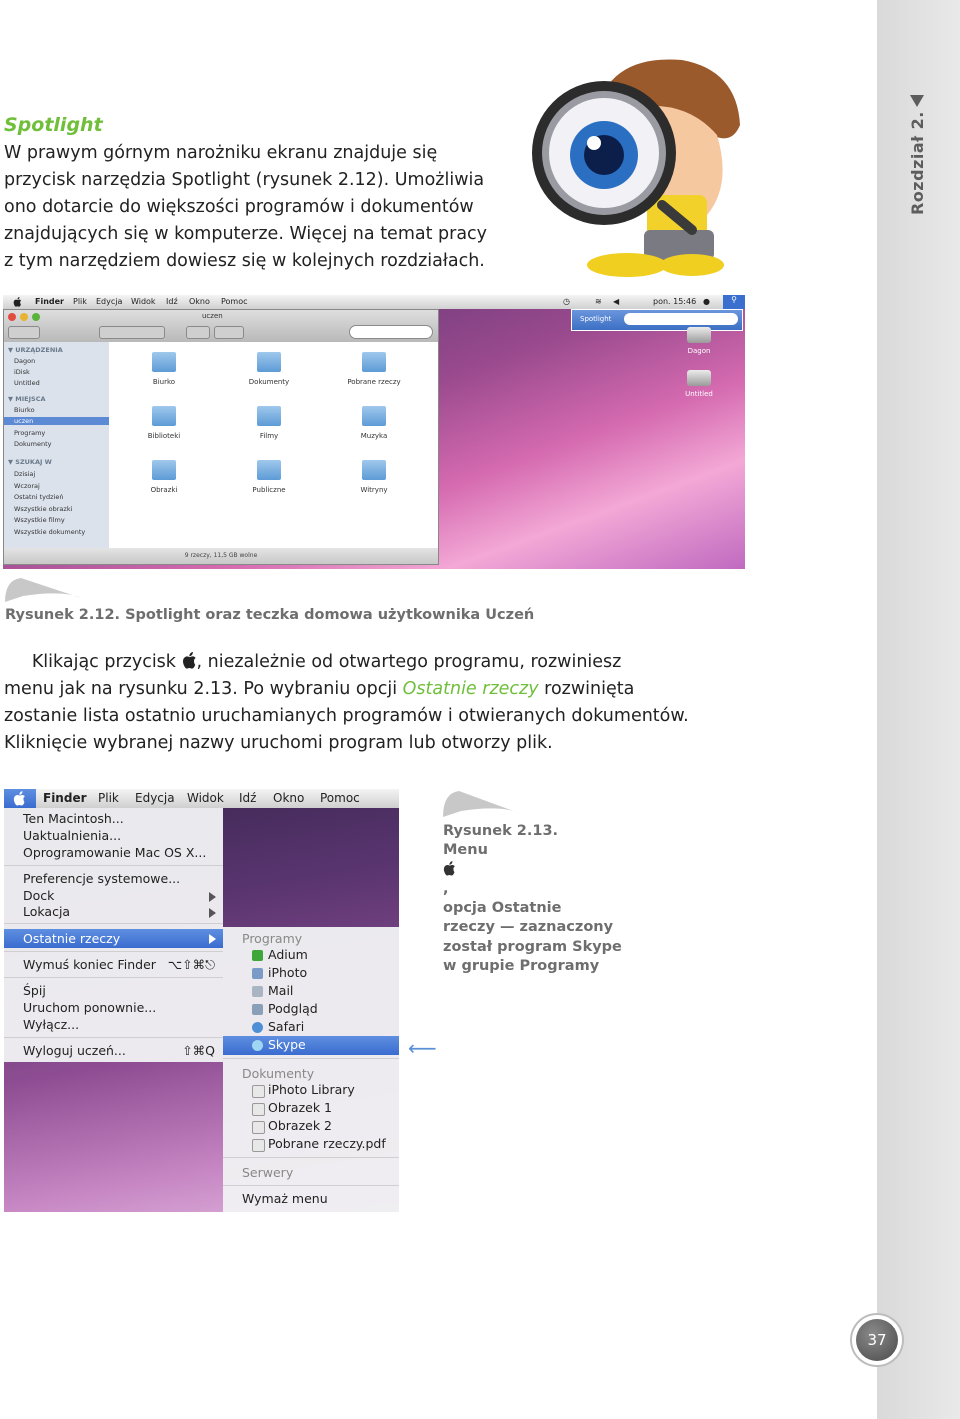 The height and width of the screenshot is (1419, 960). I want to click on view-mode-buttons, so click(132, 332).